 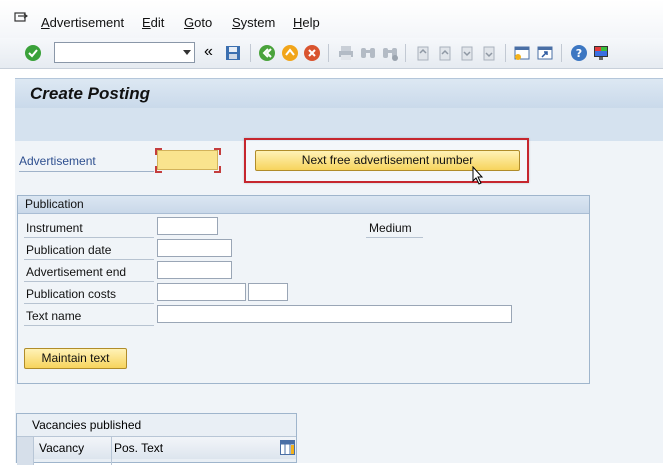 I want to click on first-page-icon, so click(x=423, y=53).